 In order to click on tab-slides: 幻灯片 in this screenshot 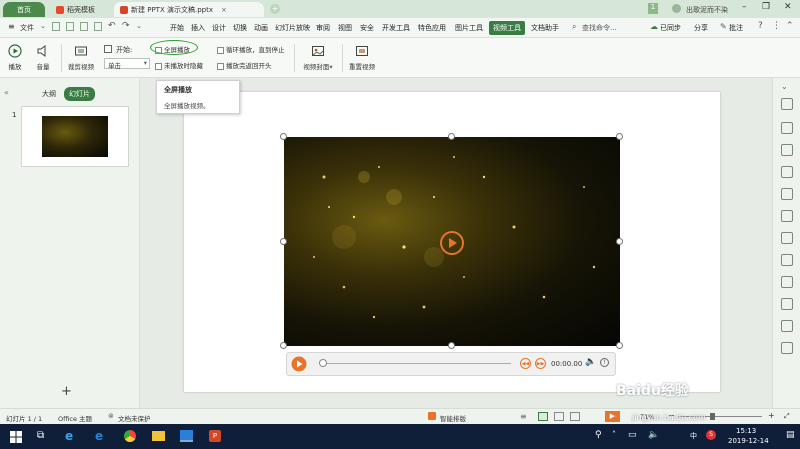, I will do `click(79, 94)`.